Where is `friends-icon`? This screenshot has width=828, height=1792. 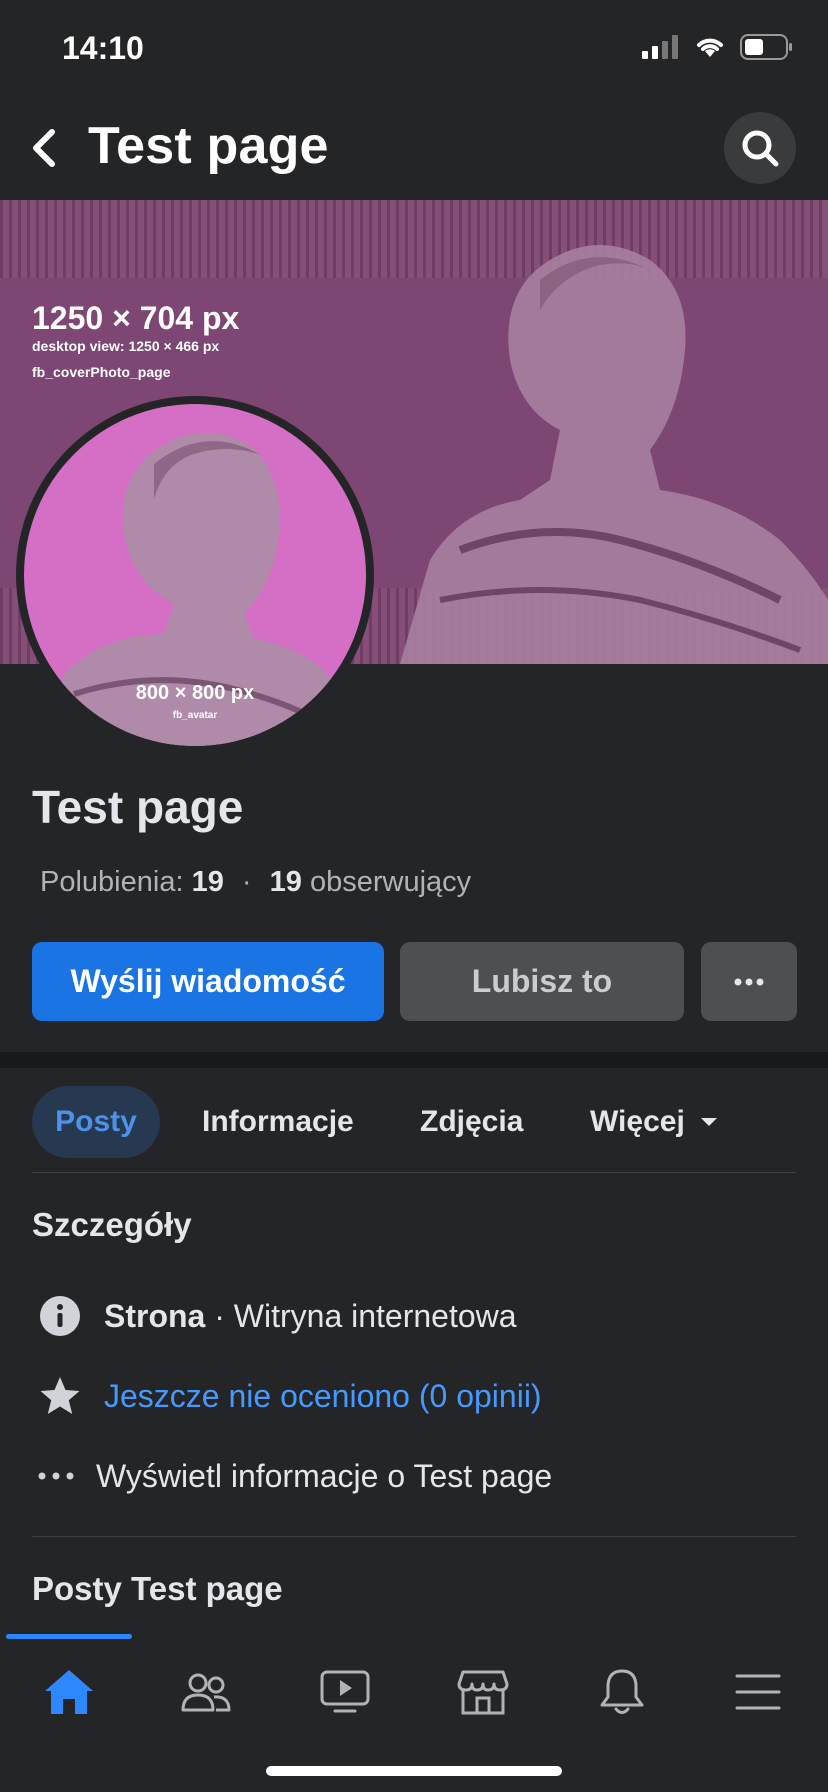 friends-icon is located at coordinates (206, 1692).